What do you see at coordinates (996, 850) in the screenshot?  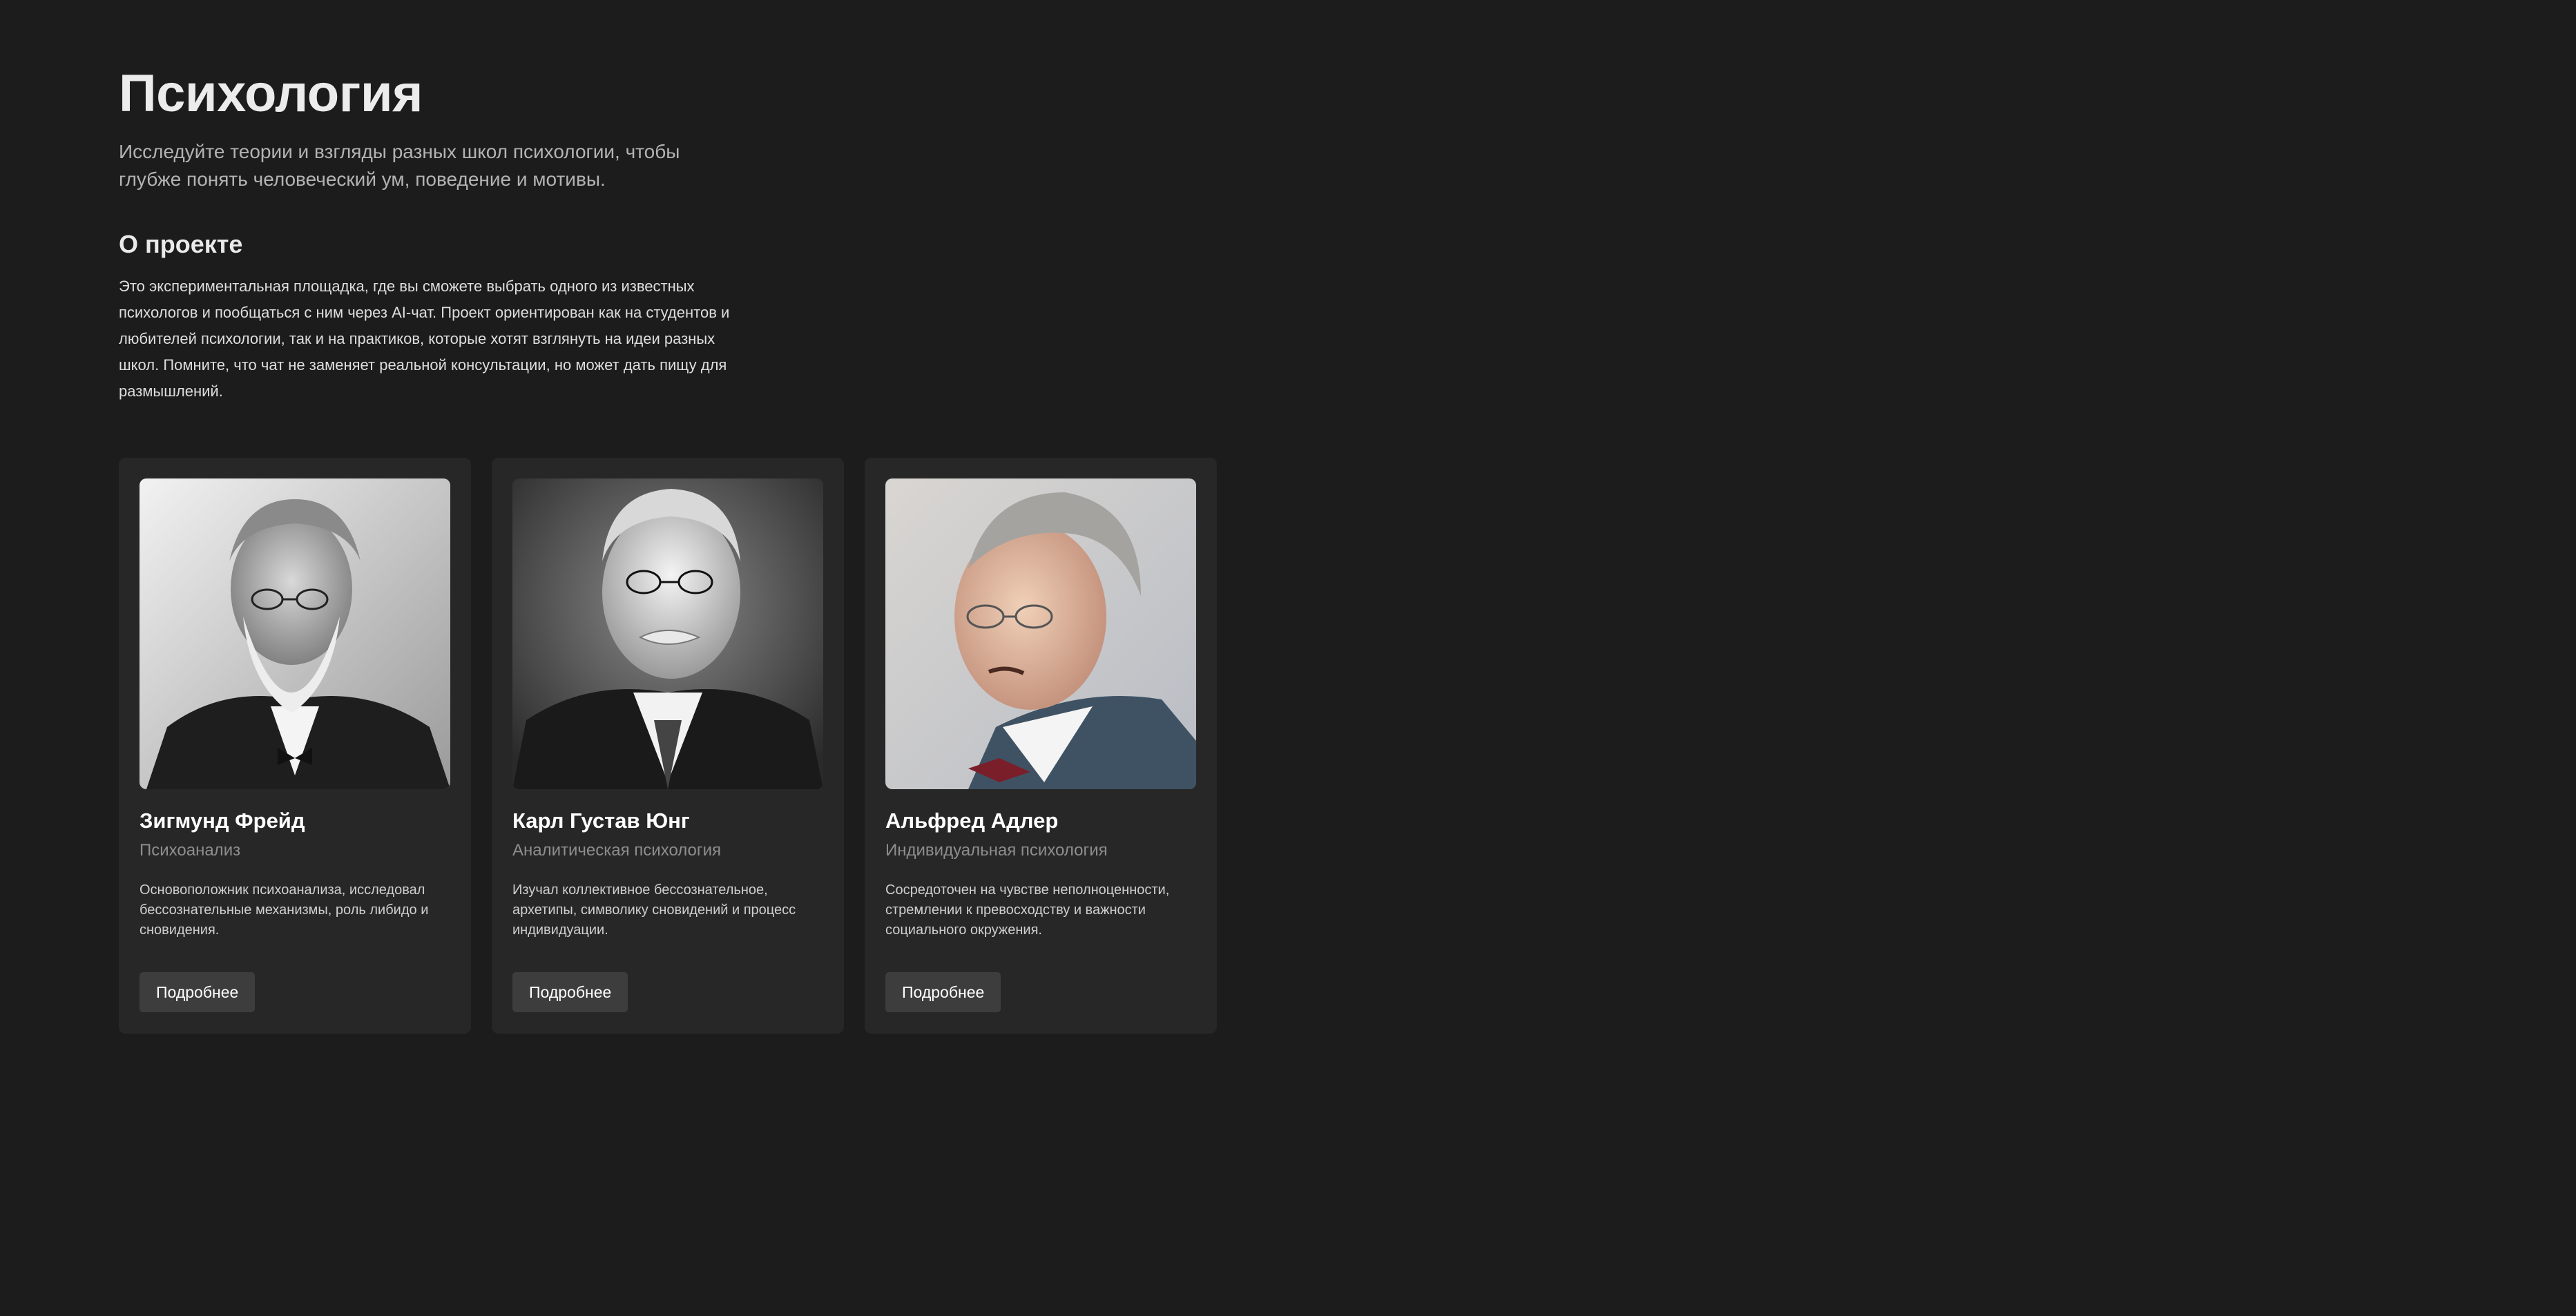 I see `card-school: Индивидуальная психология` at bounding box center [996, 850].